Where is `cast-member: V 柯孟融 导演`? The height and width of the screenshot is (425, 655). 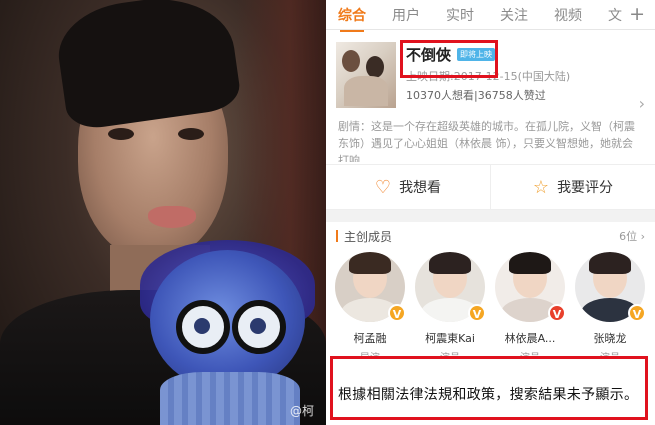
cast-member: V 柯孟融 导演 is located at coordinates (370, 308).